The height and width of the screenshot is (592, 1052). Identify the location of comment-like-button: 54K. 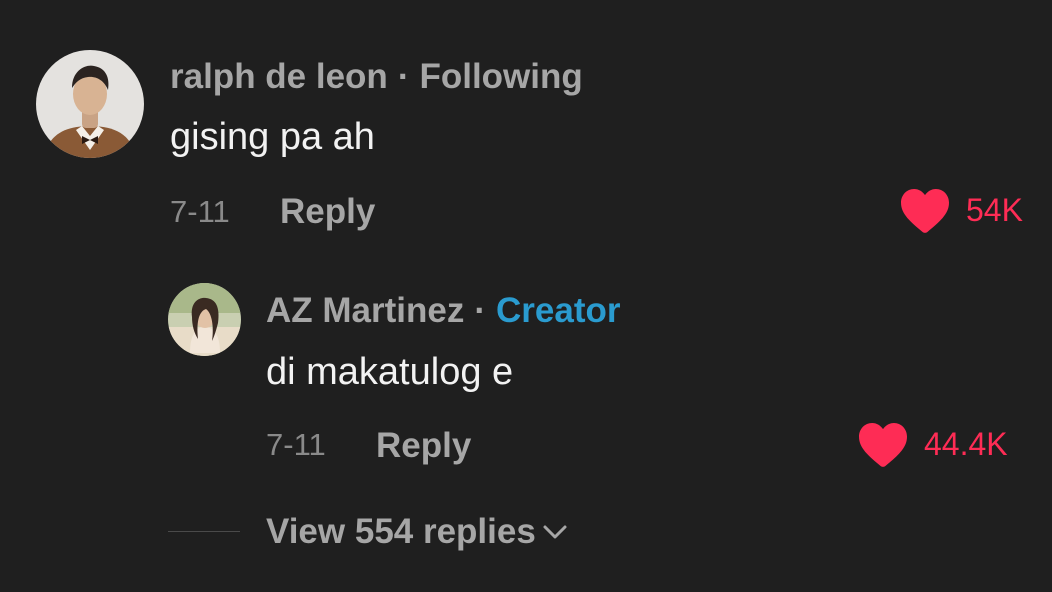
(960, 210).